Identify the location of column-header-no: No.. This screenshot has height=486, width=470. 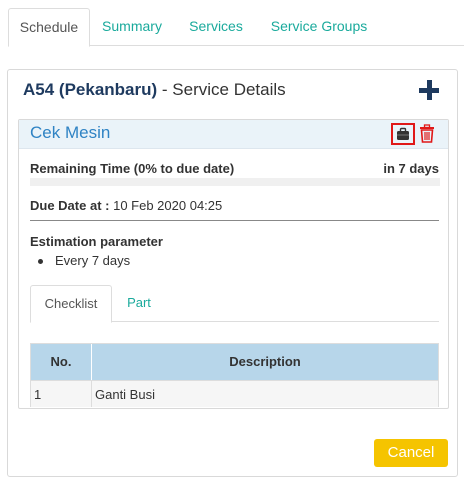
(61, 362).